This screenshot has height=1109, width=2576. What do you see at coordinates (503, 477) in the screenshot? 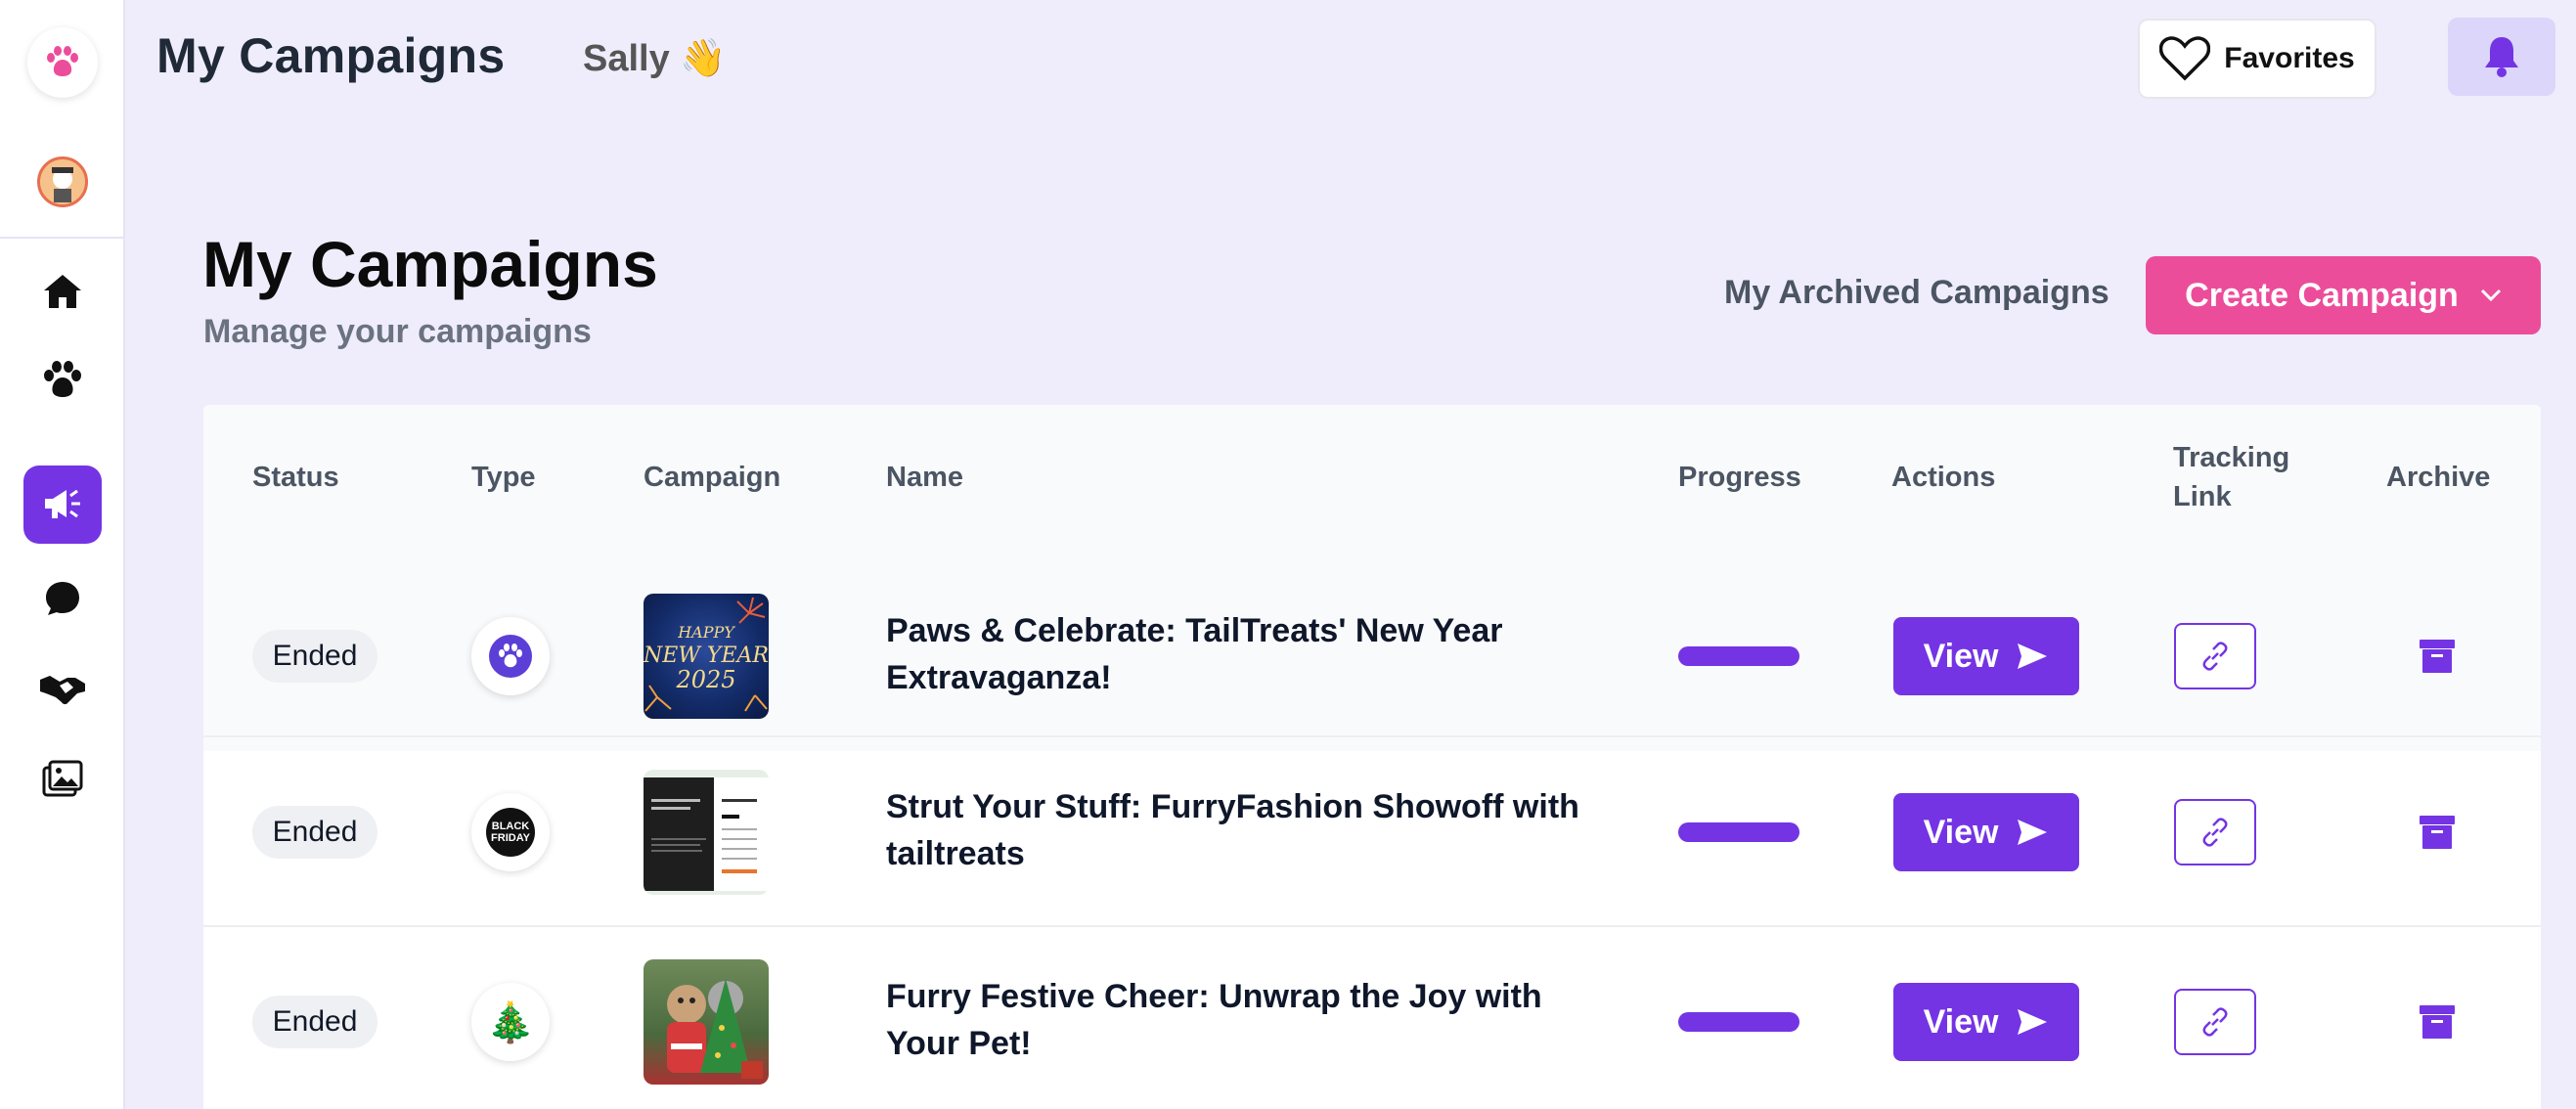
I see `column-header-type: Type` at bounding box center [503, 477].